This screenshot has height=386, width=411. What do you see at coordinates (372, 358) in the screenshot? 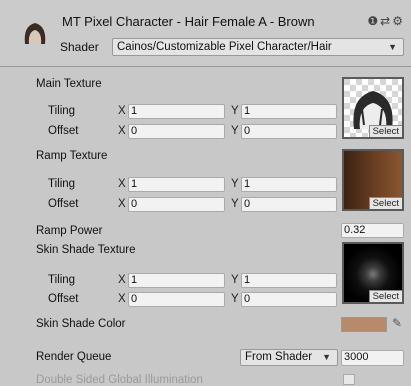
I see `render-queue-field: 3000` at bounding box center [372, 358].